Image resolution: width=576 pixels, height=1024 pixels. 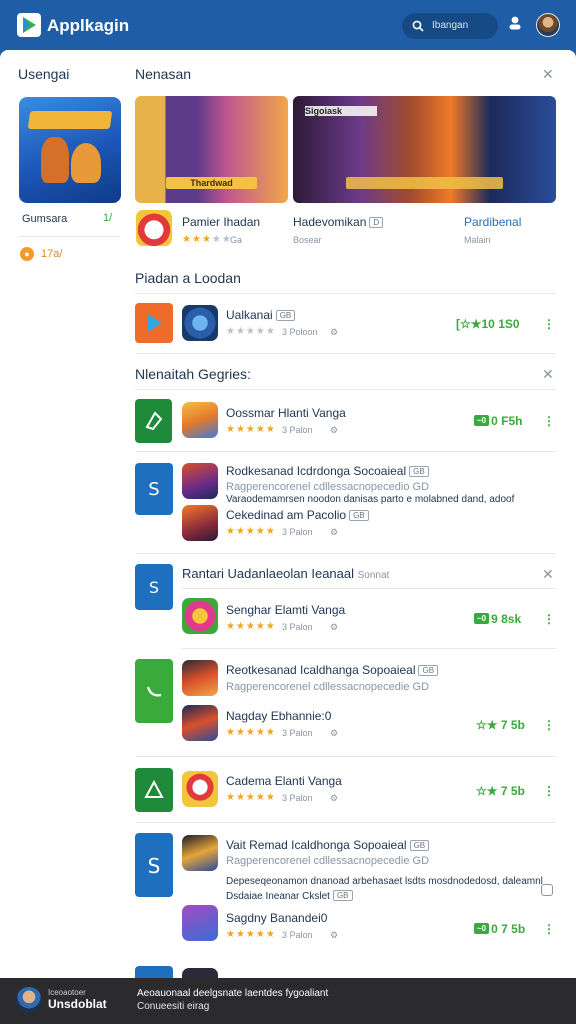 I want to click on app-logo, so click(x=29, y=25).